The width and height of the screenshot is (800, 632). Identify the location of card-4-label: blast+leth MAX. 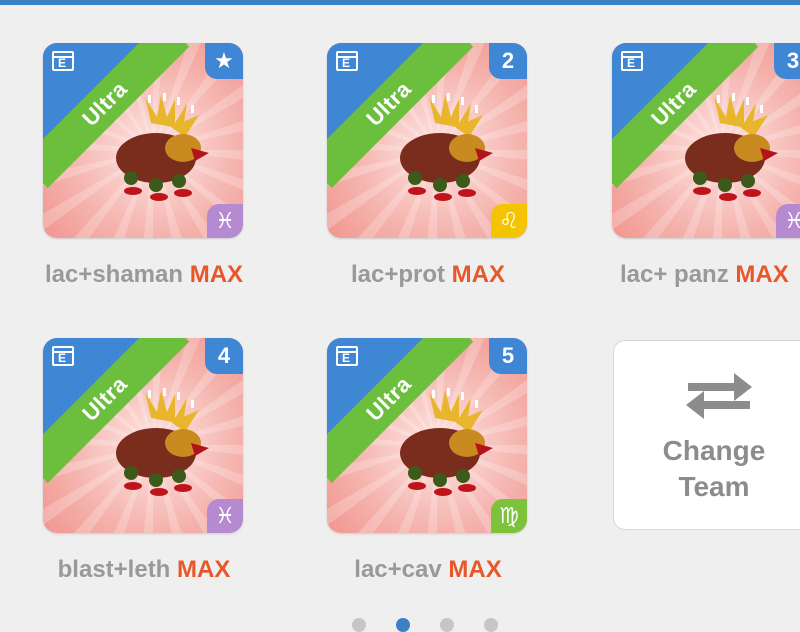
(144, 570).